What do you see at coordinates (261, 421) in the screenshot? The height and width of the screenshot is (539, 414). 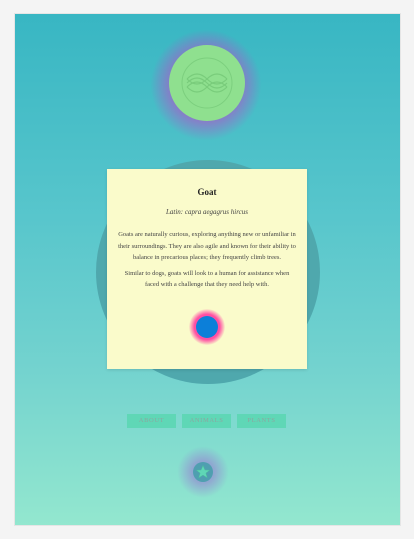 I see `plants-button: PLANTS` at bounding box center [261, 421].